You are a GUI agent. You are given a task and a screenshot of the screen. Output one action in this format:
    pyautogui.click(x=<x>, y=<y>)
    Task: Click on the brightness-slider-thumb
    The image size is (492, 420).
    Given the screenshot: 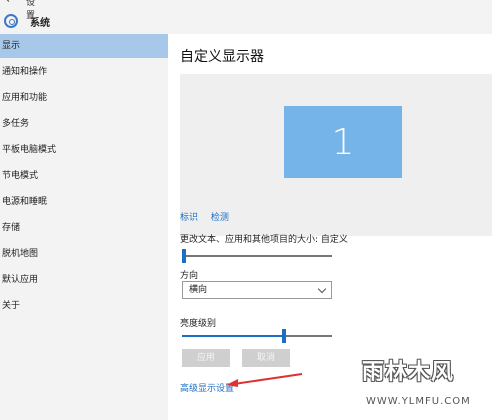 What is the action you would take?
    pyautogui.click(x=284, y=336)
    